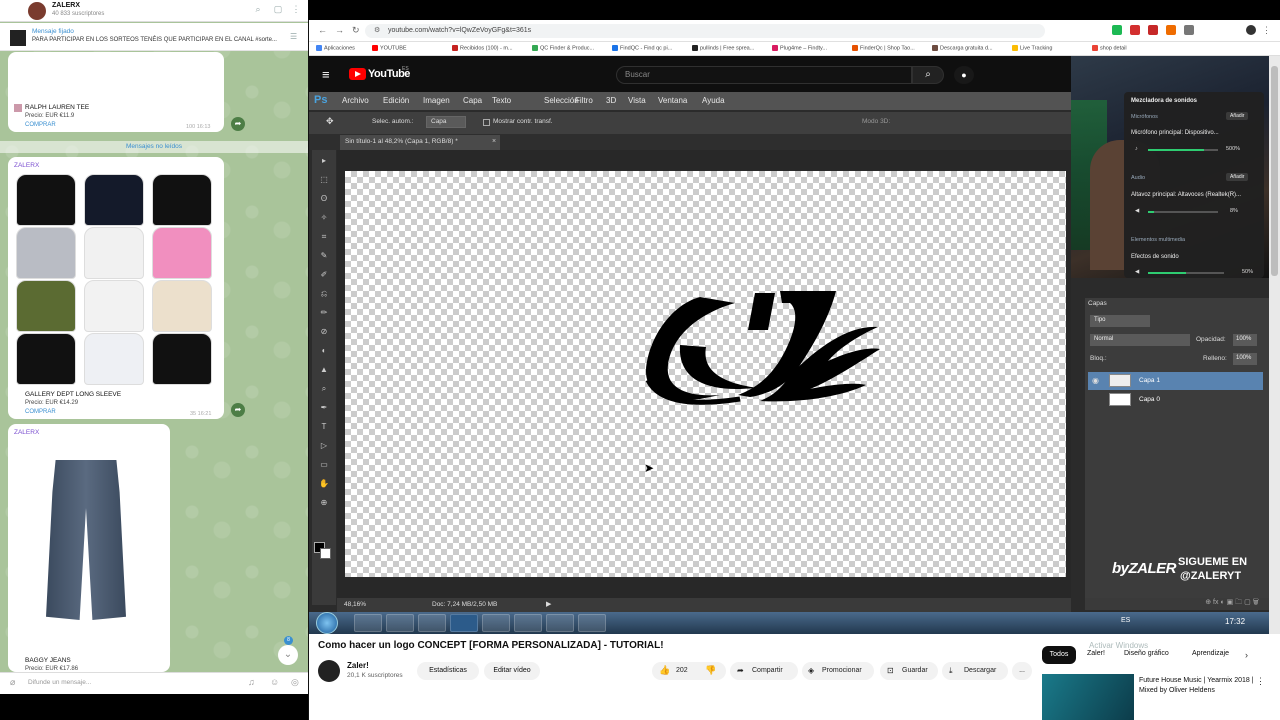 The width and height of the screenshot is (1280, 720). I want to click on search-input, so click(764, 75).